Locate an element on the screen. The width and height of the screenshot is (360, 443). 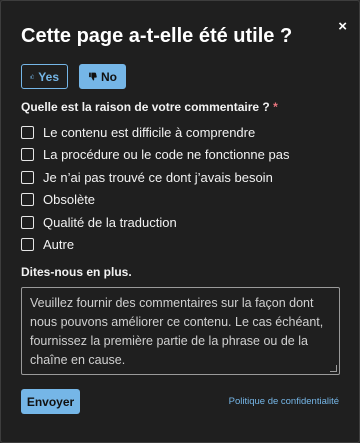
yes-label: Yes is located at coordinates (48, 76).